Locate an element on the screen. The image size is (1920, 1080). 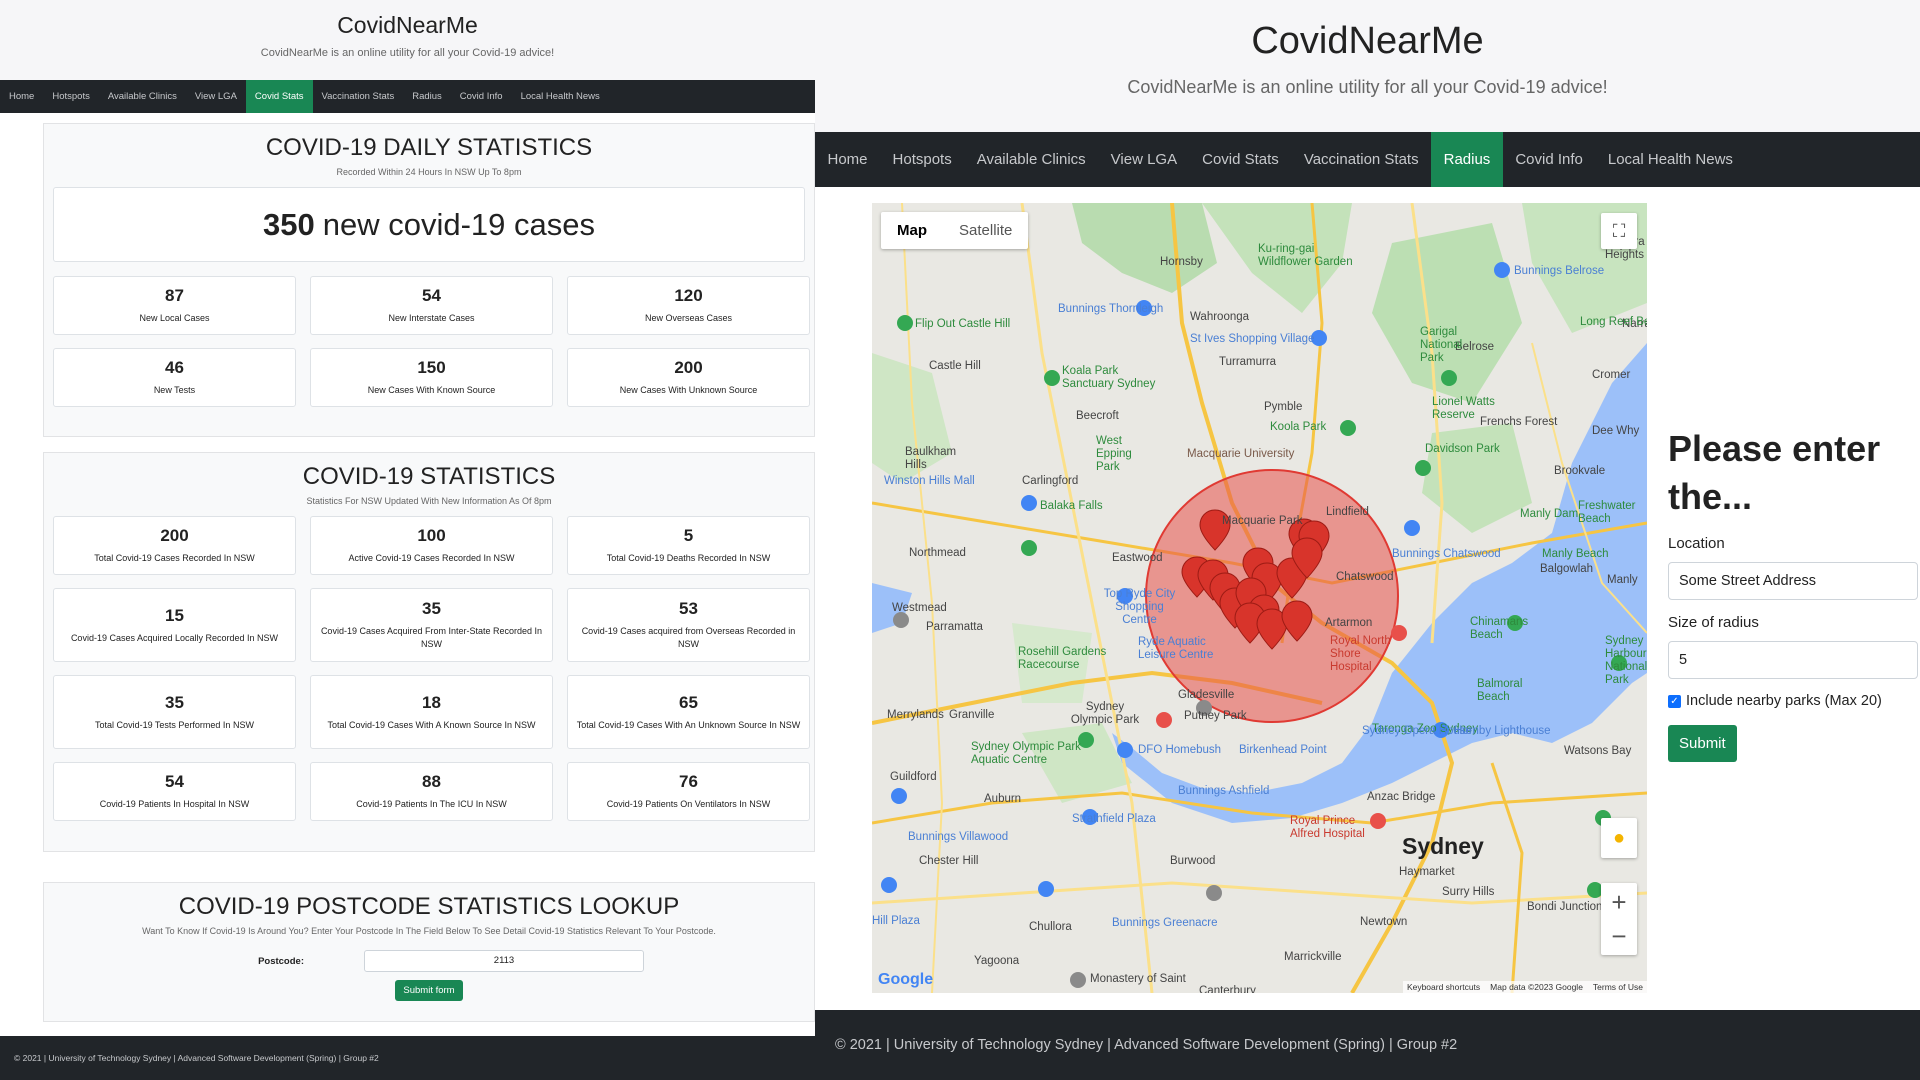
map-label: Granville is located at coordinates (972, 715).